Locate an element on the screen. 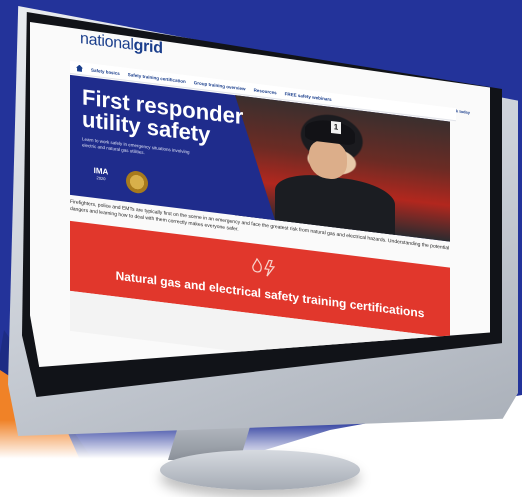  firefighter-coat is located at coordinates (335, 202).